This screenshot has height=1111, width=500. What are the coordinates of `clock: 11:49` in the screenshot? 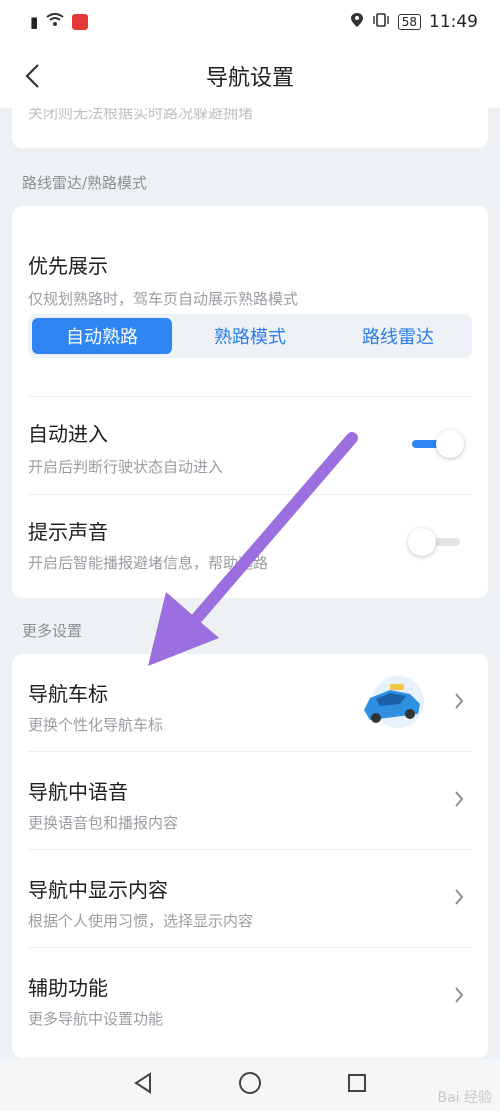 It's located at (453, 22).